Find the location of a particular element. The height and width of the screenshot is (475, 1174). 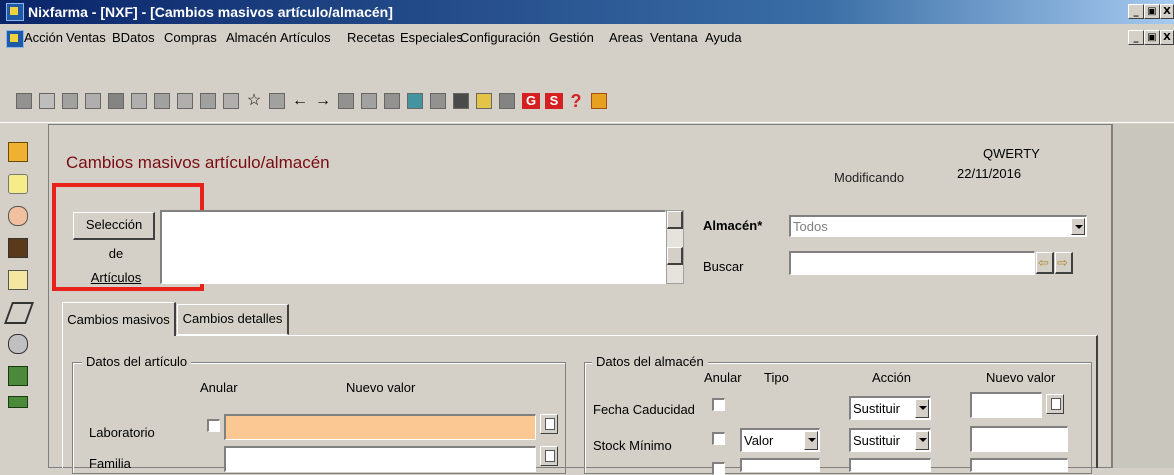

monitor-icon is located at coordinates (484, 101).